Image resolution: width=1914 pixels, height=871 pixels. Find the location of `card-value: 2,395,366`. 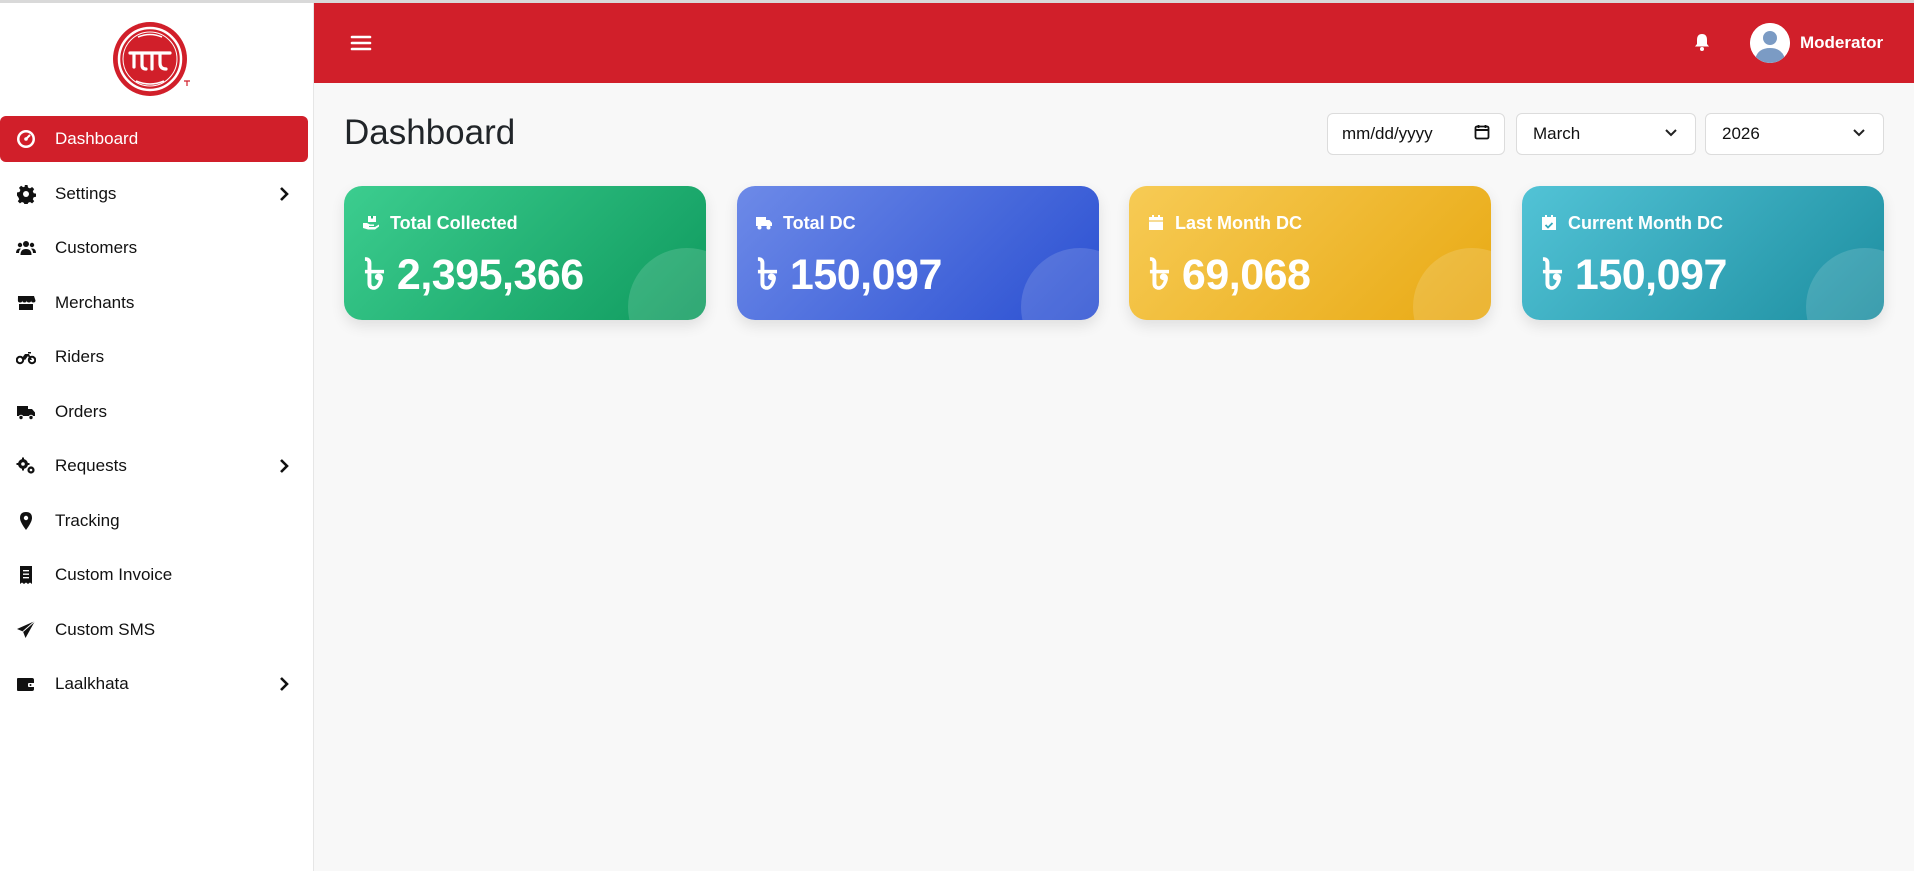

card-value: 2,395,366 is located at coordinates (490, 275).